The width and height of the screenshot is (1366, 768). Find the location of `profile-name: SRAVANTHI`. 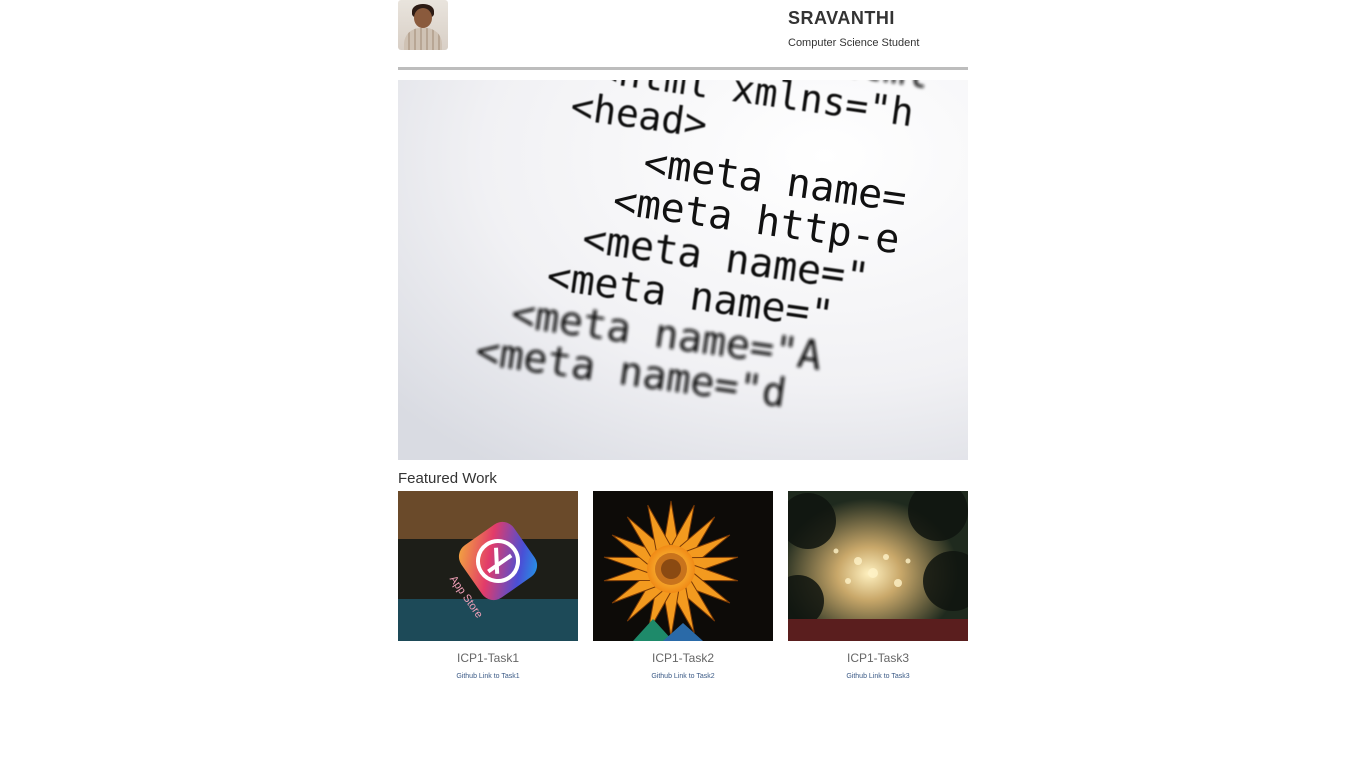

profile-name: SRAVANTHI is located at coordinates (841, 18).